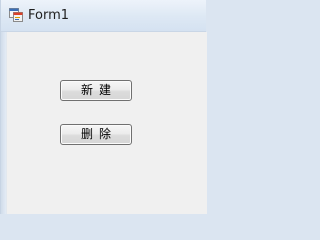 The height and width of the screenshot is (240, 320). Describe the element at coordinates (96, 90) in the screenshot. I see `new-button: 新建` at that location.